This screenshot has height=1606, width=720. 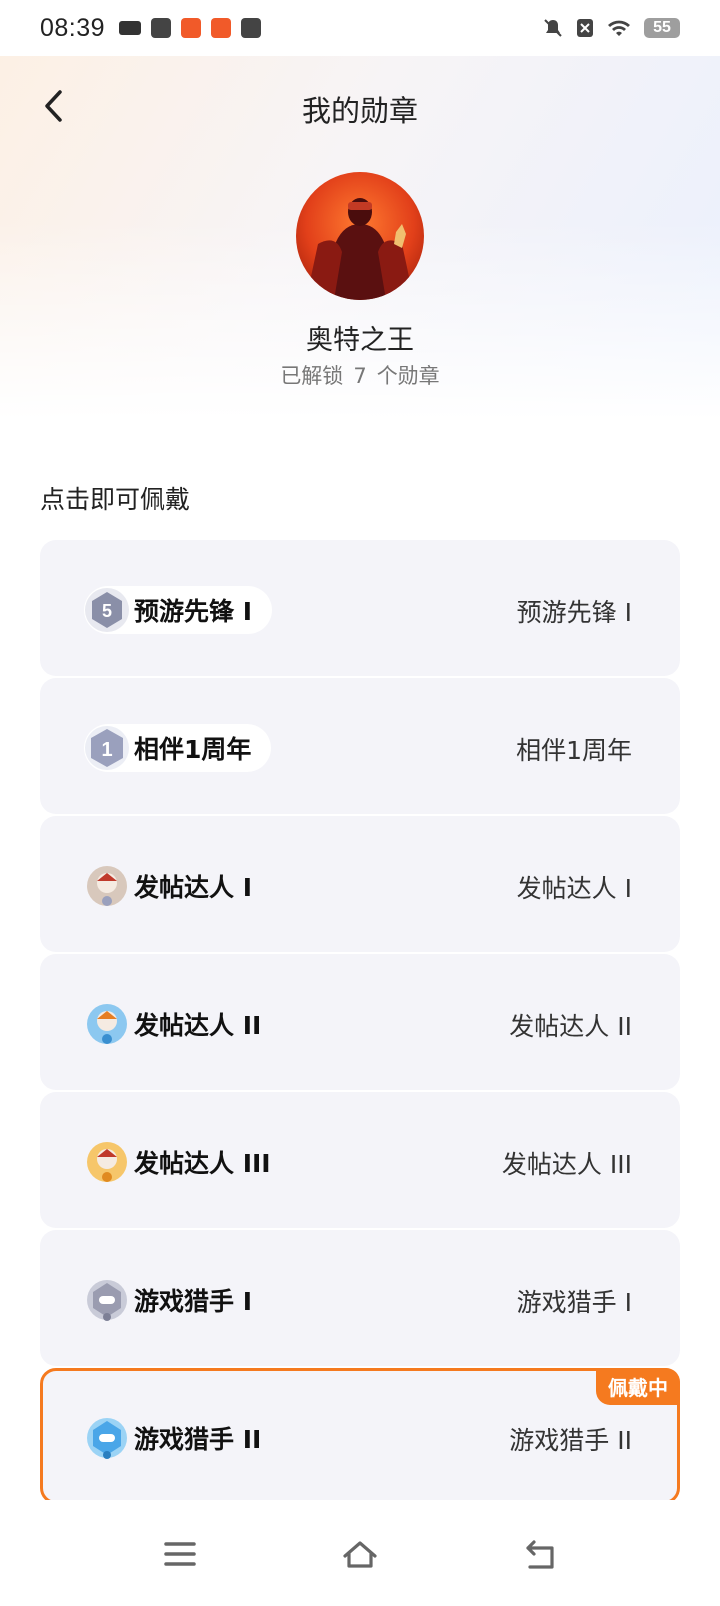 I want to click on badge-name: 游戏猎手 II, so click(x=570, y=1440).